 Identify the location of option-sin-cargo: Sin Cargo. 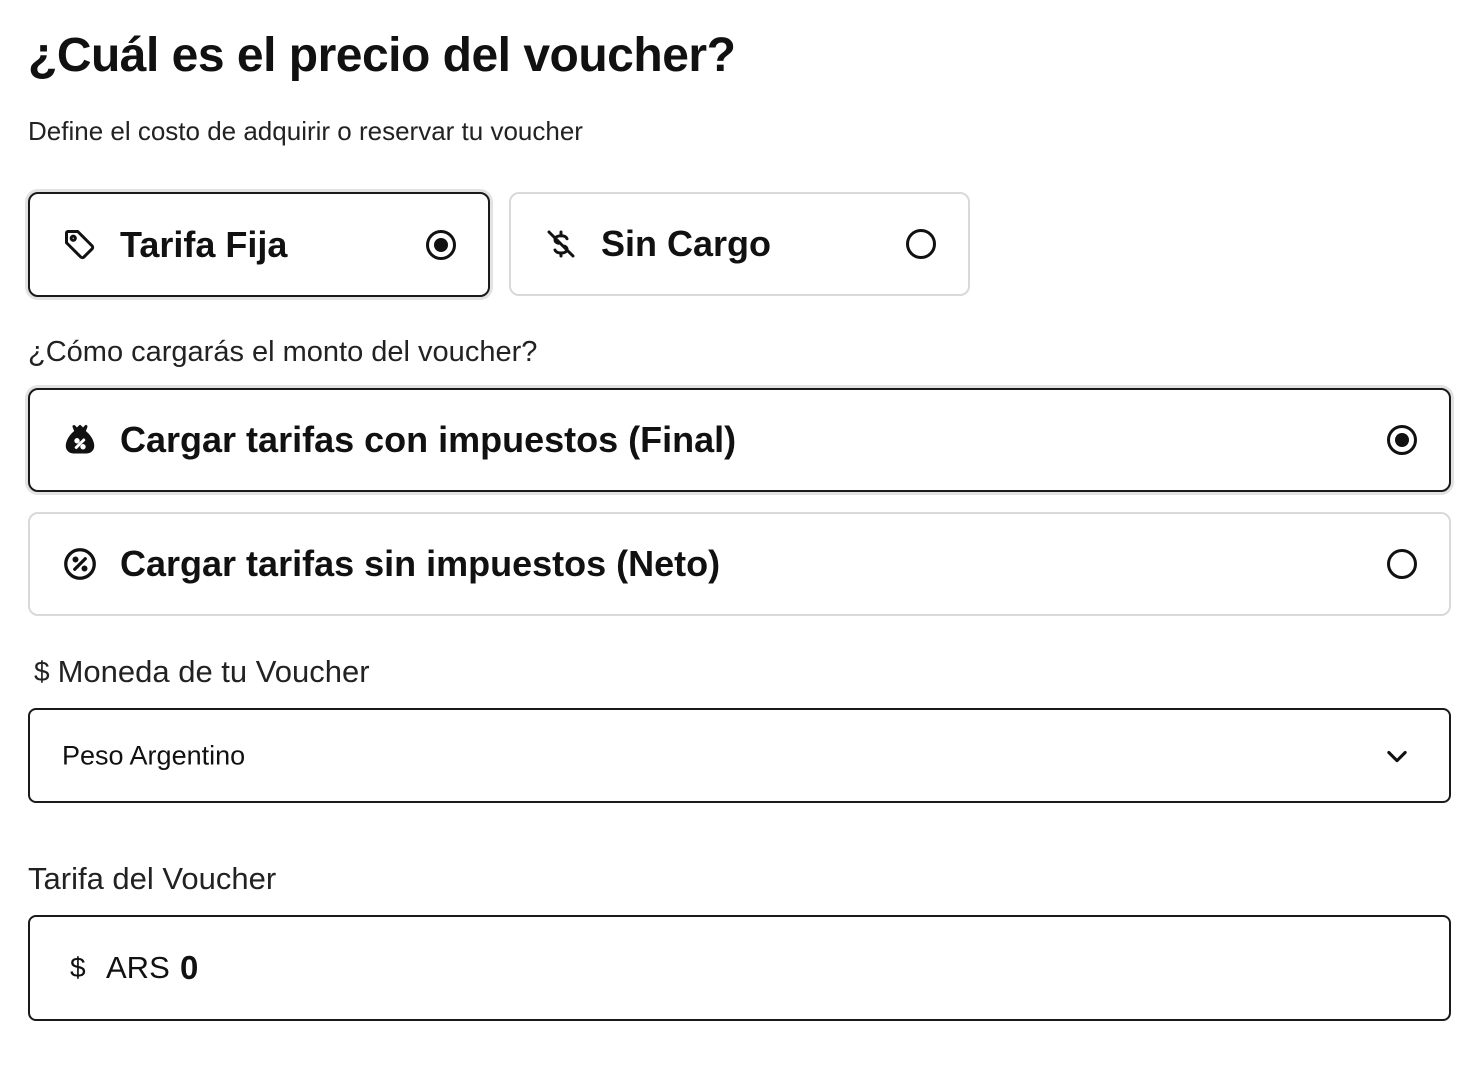
(739, 244).